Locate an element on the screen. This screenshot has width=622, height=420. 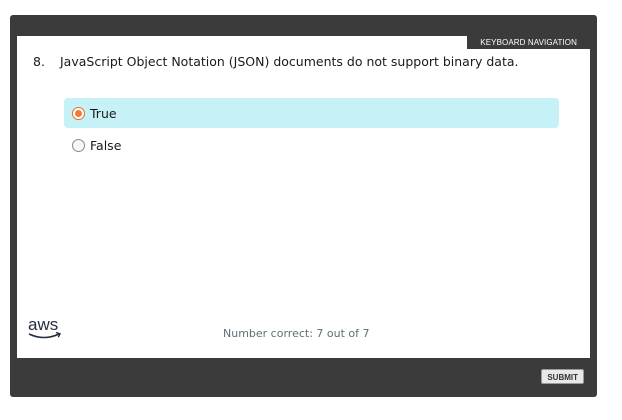
score-status: Number correct: 7 out of 7 is located at coordinates (296, 333).